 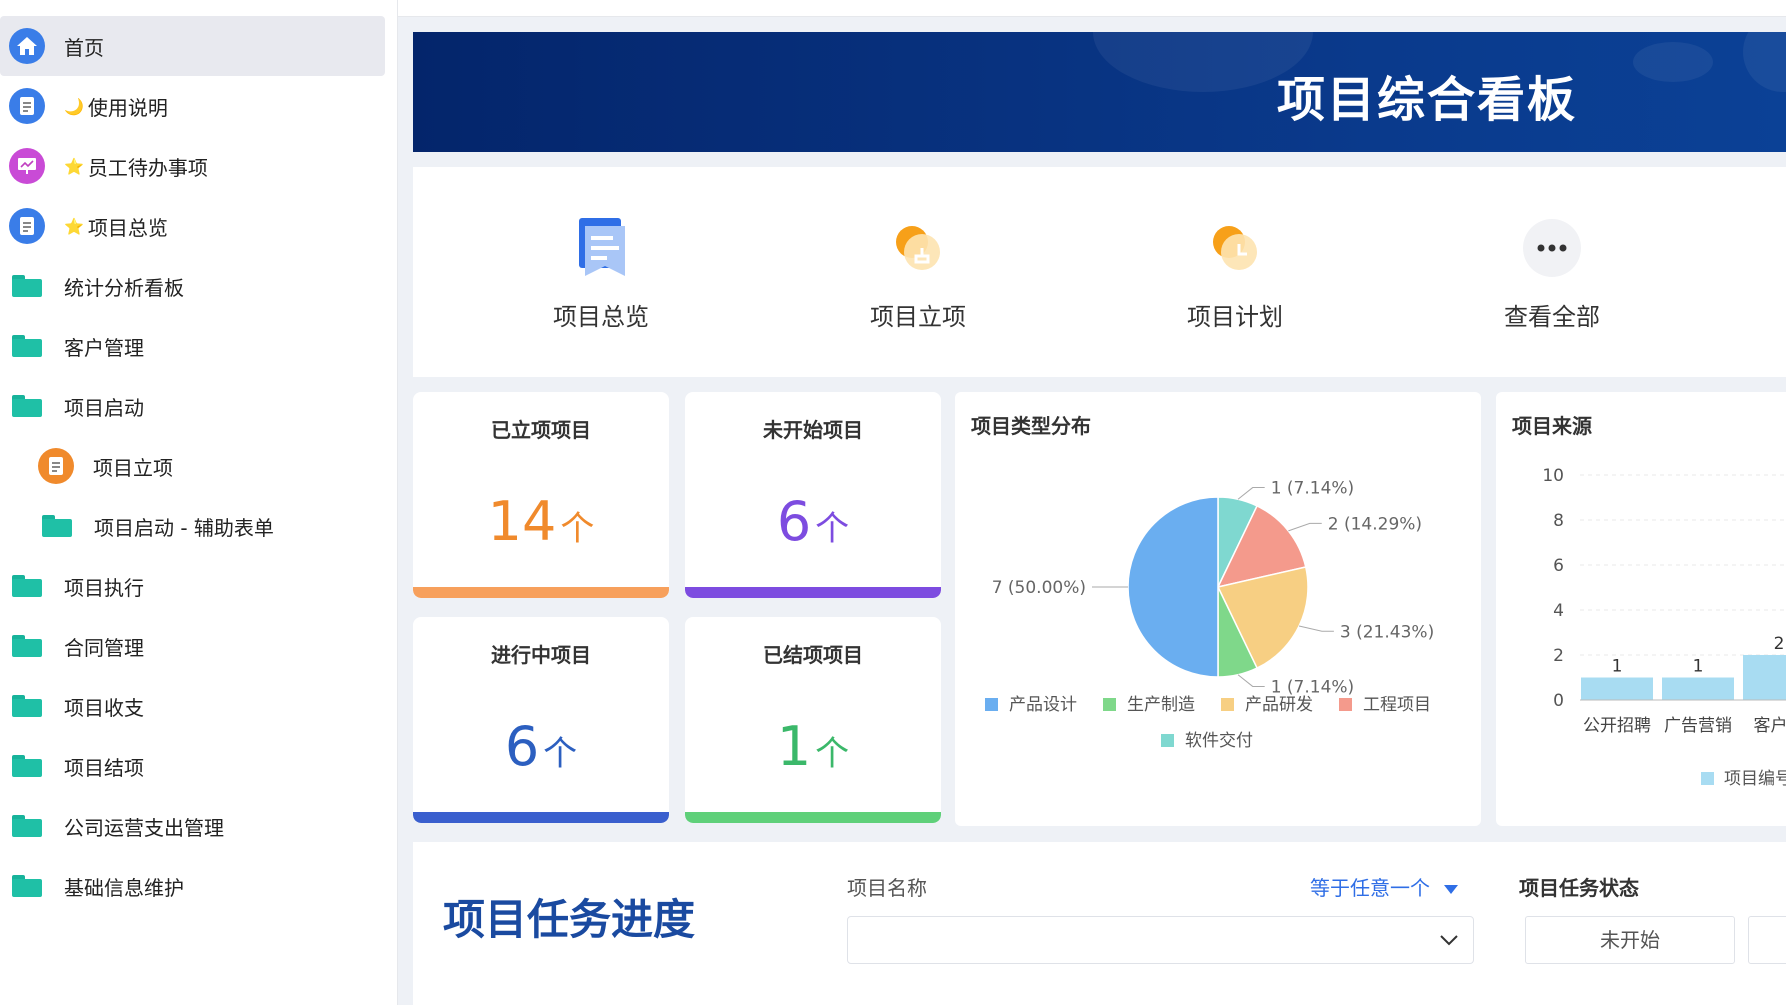 I want to click on pie-slice, so click(x=1173, y=587).